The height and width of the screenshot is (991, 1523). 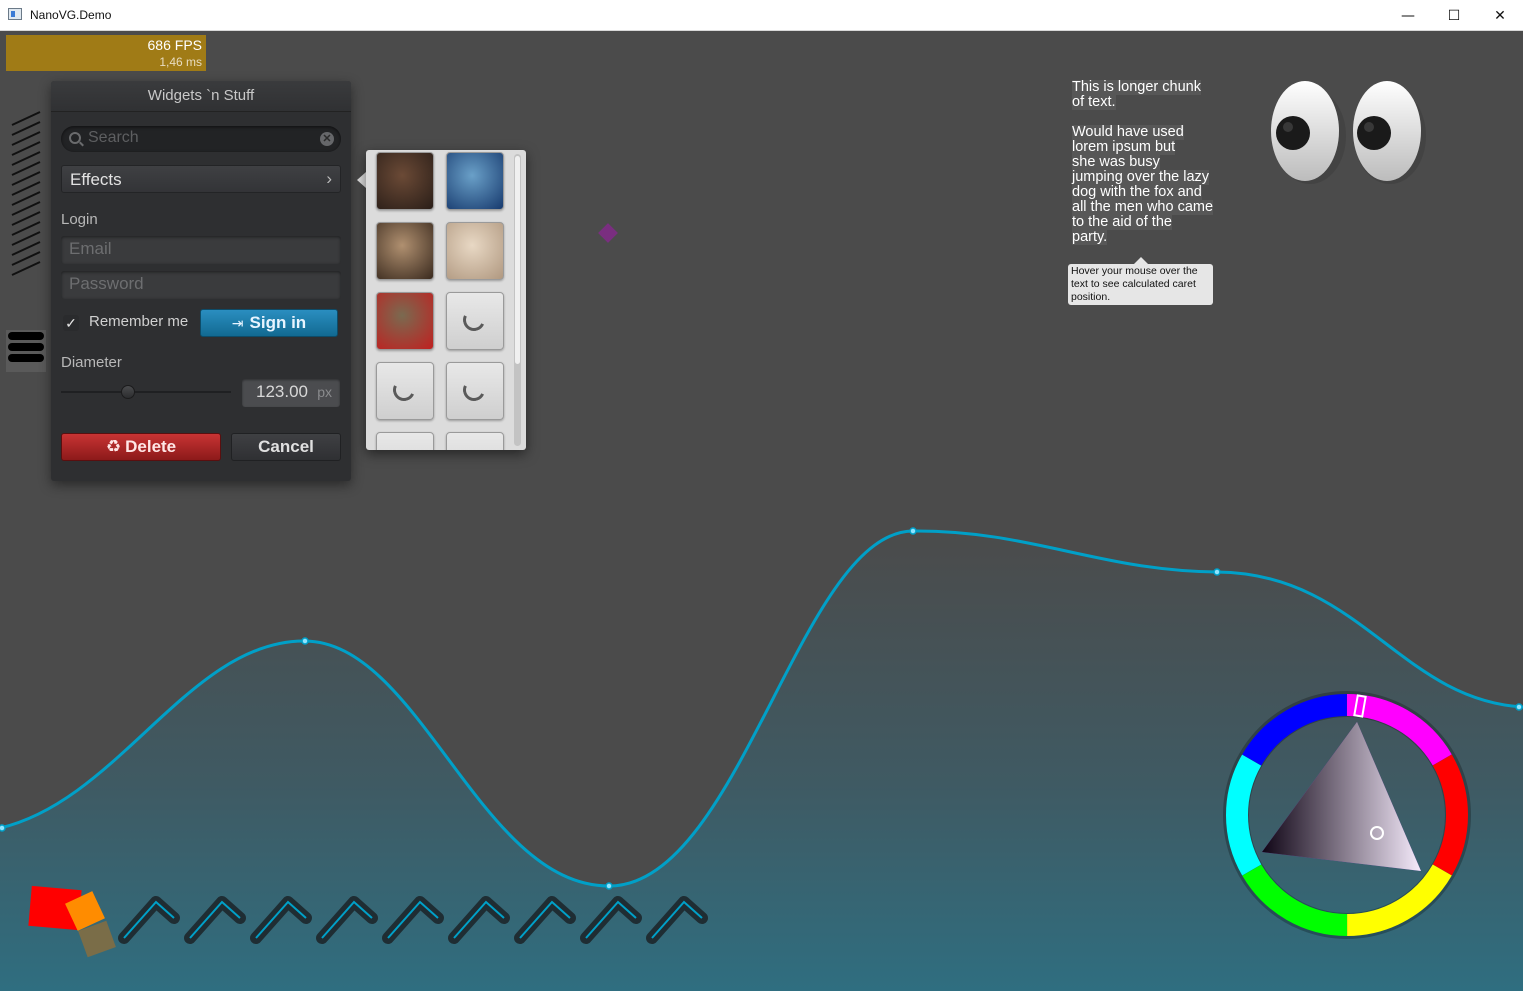 I want to click on cancel-button: Cancel, so click(x=286, y=447).